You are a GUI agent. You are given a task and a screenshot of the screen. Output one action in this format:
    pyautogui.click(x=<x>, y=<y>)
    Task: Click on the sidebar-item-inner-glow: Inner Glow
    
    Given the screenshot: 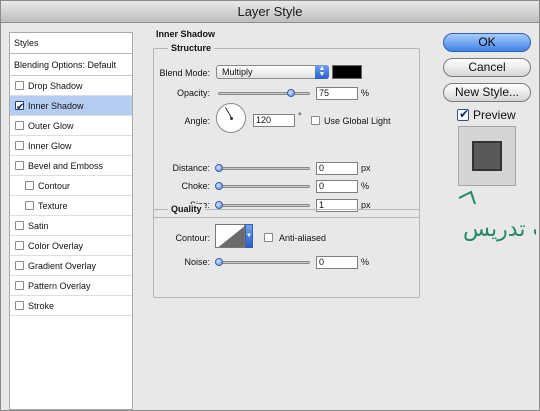 What is the action you would take?
    pyautogui.click(x=71, y=146)
    